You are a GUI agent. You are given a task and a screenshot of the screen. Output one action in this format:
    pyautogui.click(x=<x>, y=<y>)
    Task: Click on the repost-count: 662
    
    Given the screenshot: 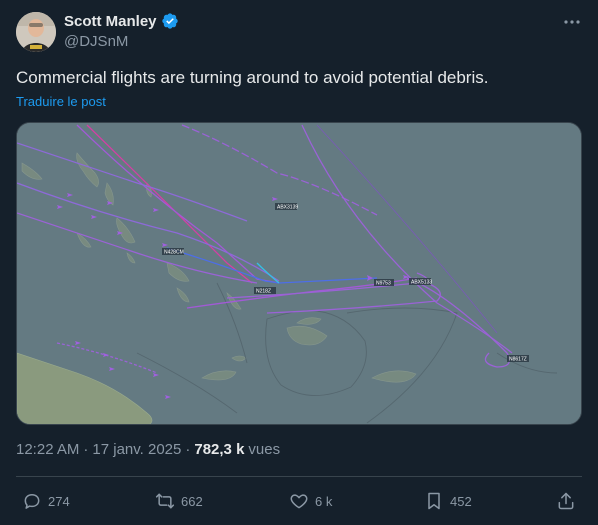 What is the action you would take?
    pyautogui.click(x=192, y=501)
    